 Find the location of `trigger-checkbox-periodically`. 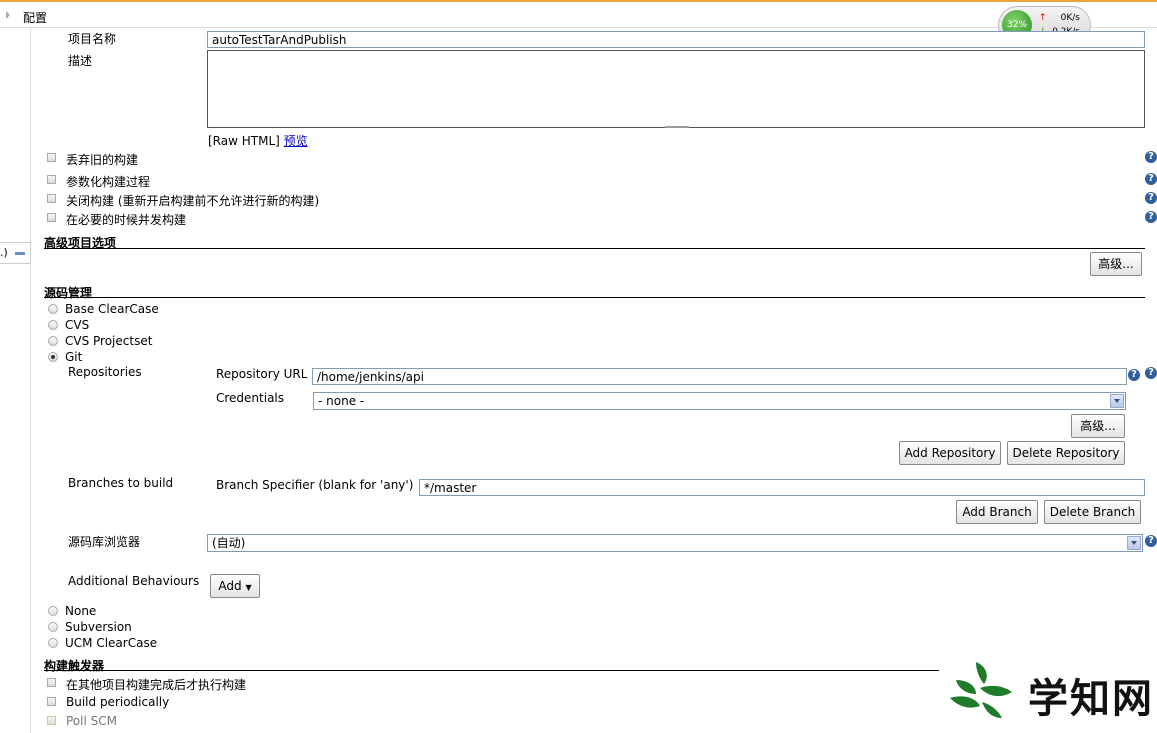

trigger-checkbox-periodically is located at coordinates (51, 701).